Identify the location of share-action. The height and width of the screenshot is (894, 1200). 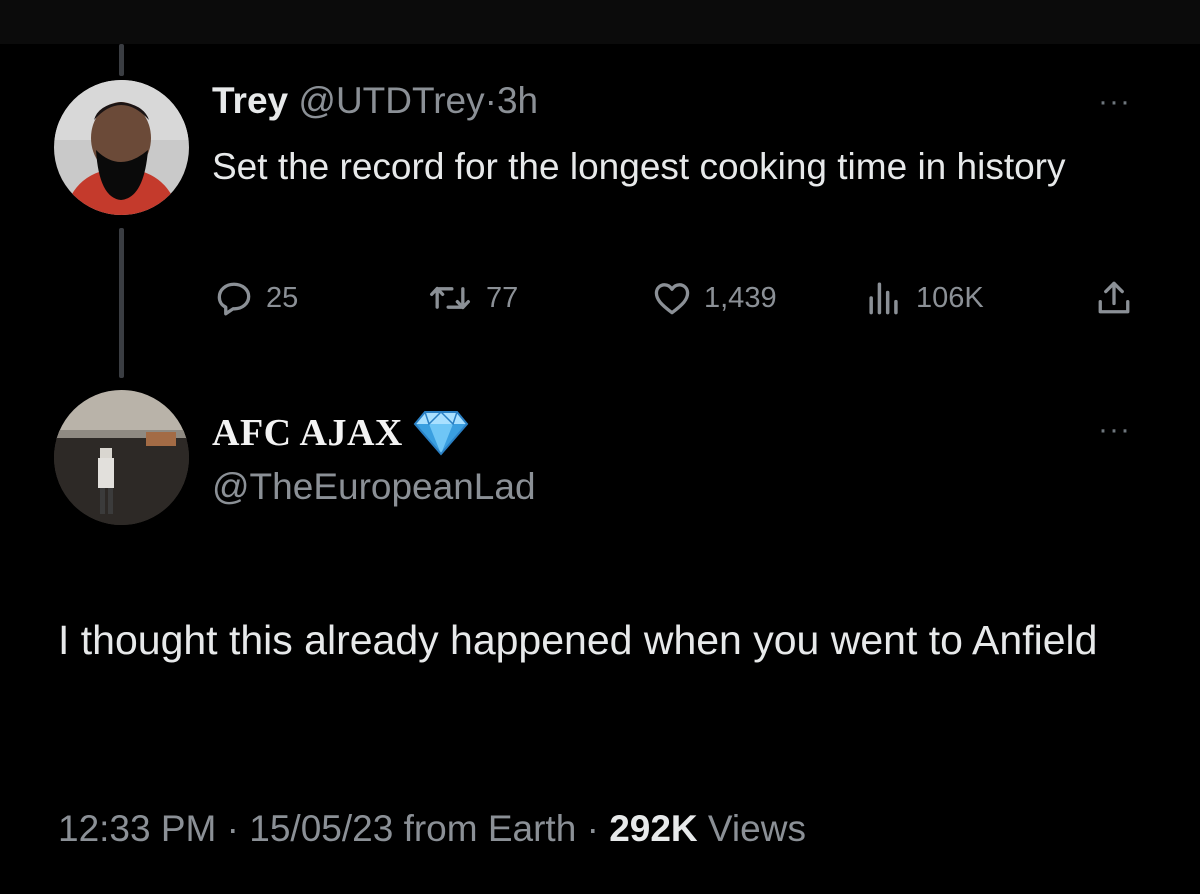
(1119, 298).